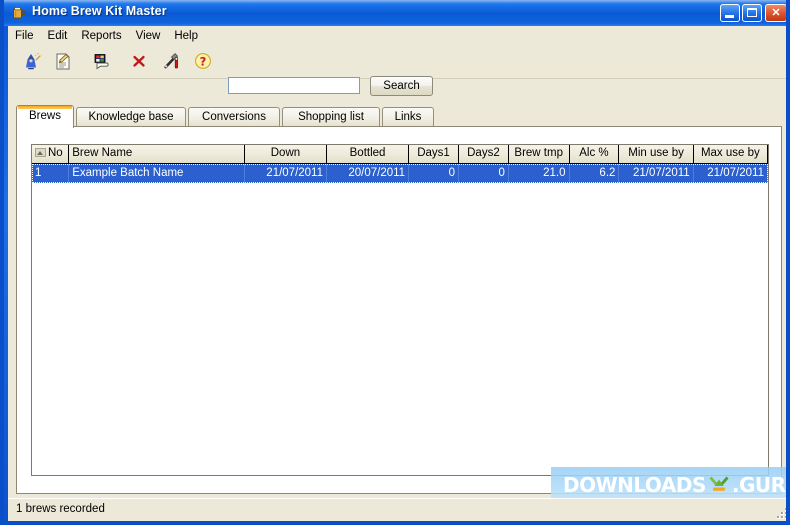  What do you see at coordinates (186, 36) in the screenshot?
I see `menu-help: Help` at bounding box center [186, 36].